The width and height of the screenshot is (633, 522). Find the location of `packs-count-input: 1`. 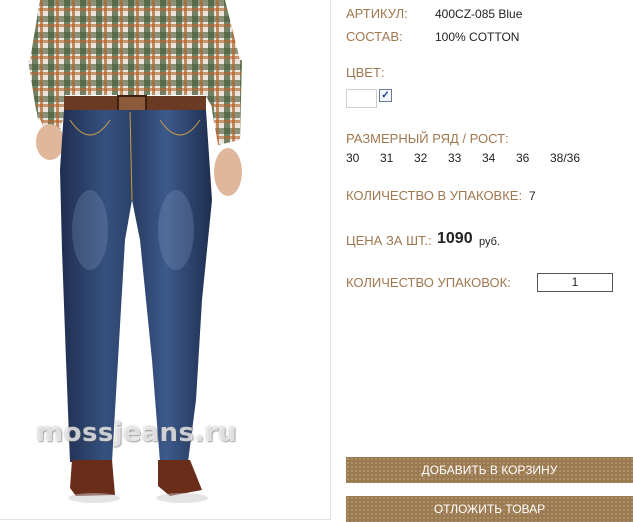

packs-count-input: 1 is located at coordinates (575, 282).